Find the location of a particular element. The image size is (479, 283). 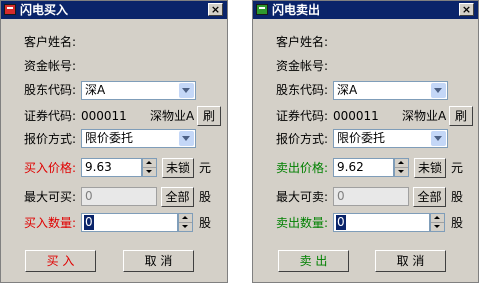

buy-qty-input: 0 is located at coordinates (129, 222).